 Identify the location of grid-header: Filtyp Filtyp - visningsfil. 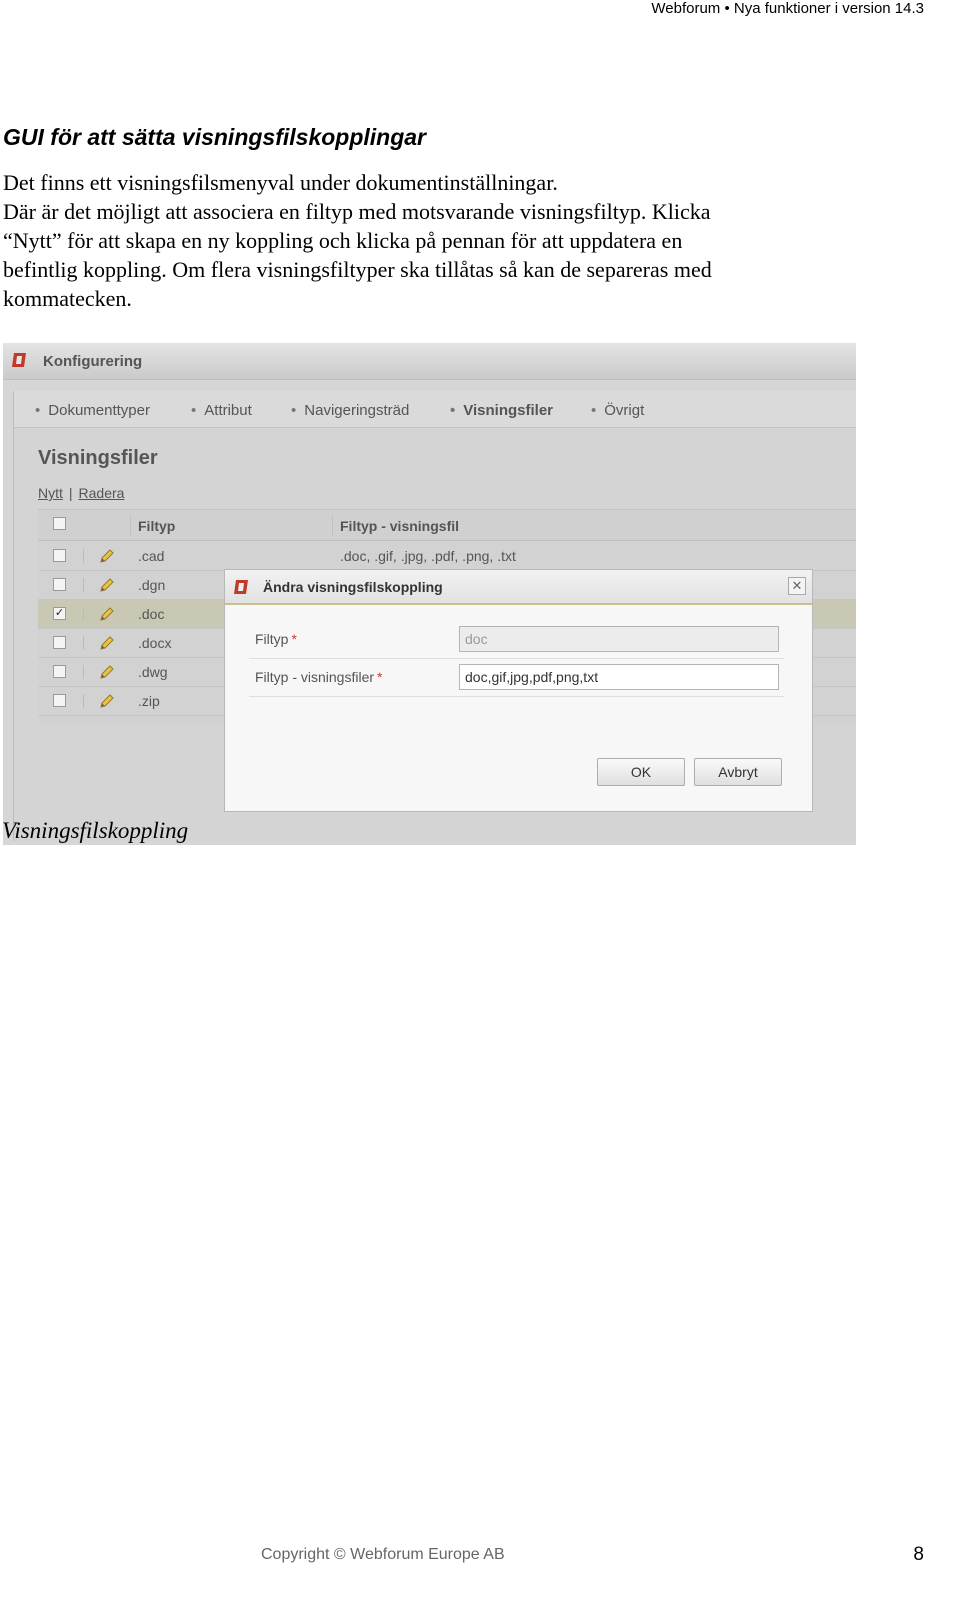
(447, 525).